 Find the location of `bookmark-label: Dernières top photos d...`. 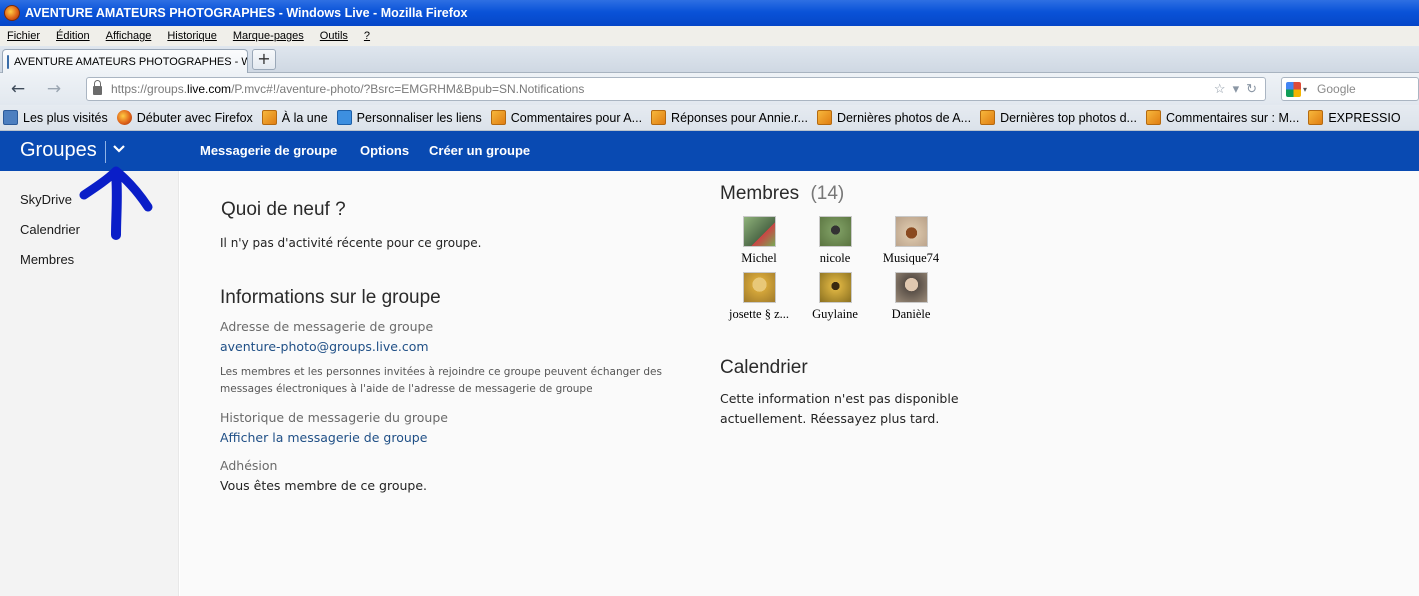

bookmark-label: Dernières top photos d... is located at coordinates (1068, 117).